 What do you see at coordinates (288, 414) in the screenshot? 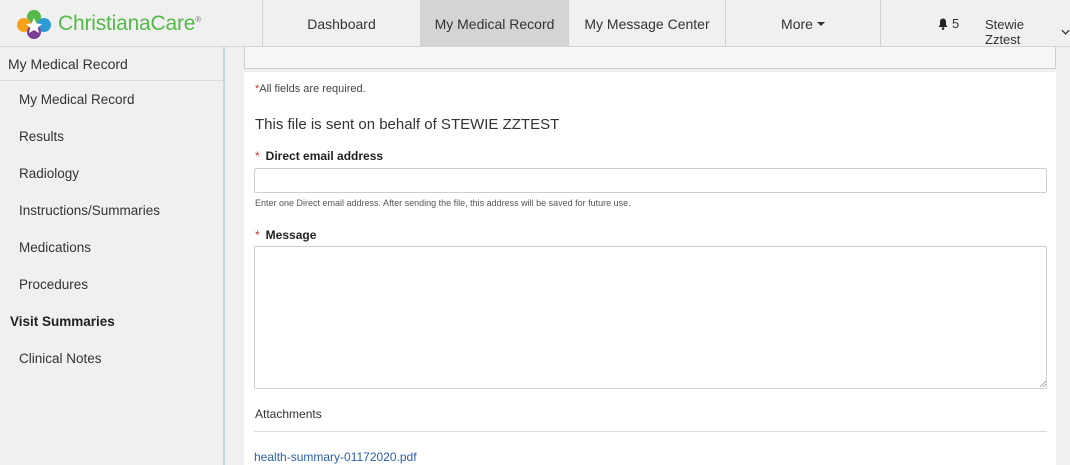
I see `attachments-heading: Attachments` at bounding box center [288, 414].